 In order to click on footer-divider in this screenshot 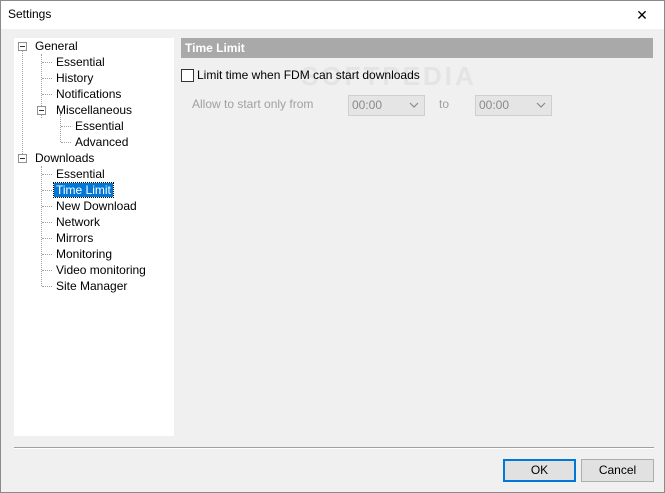, I will do `click(334, 448)`.